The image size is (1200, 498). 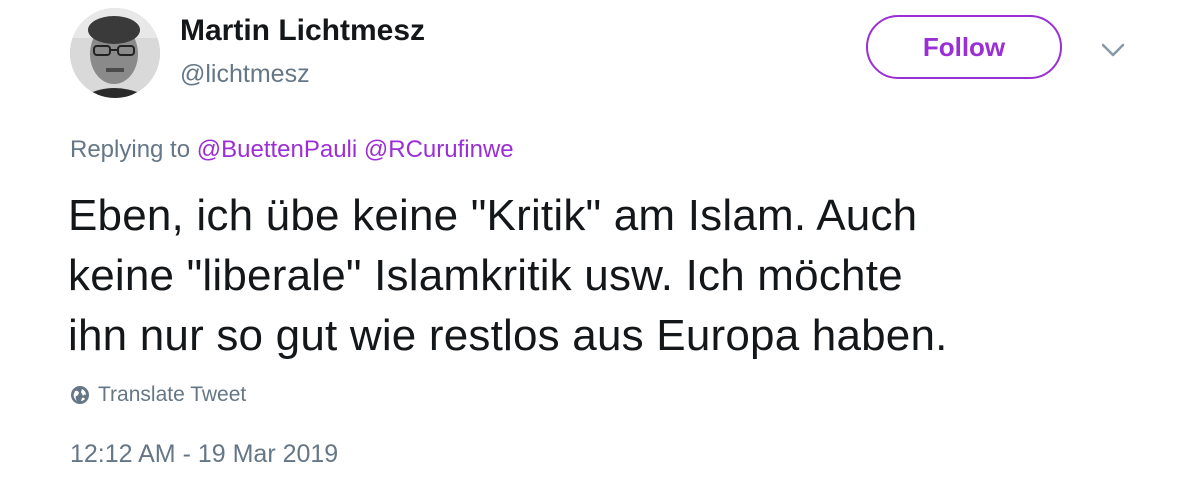 I want to click on author-display-name: Martin Lichtmesz, so click(x=302, y=31).